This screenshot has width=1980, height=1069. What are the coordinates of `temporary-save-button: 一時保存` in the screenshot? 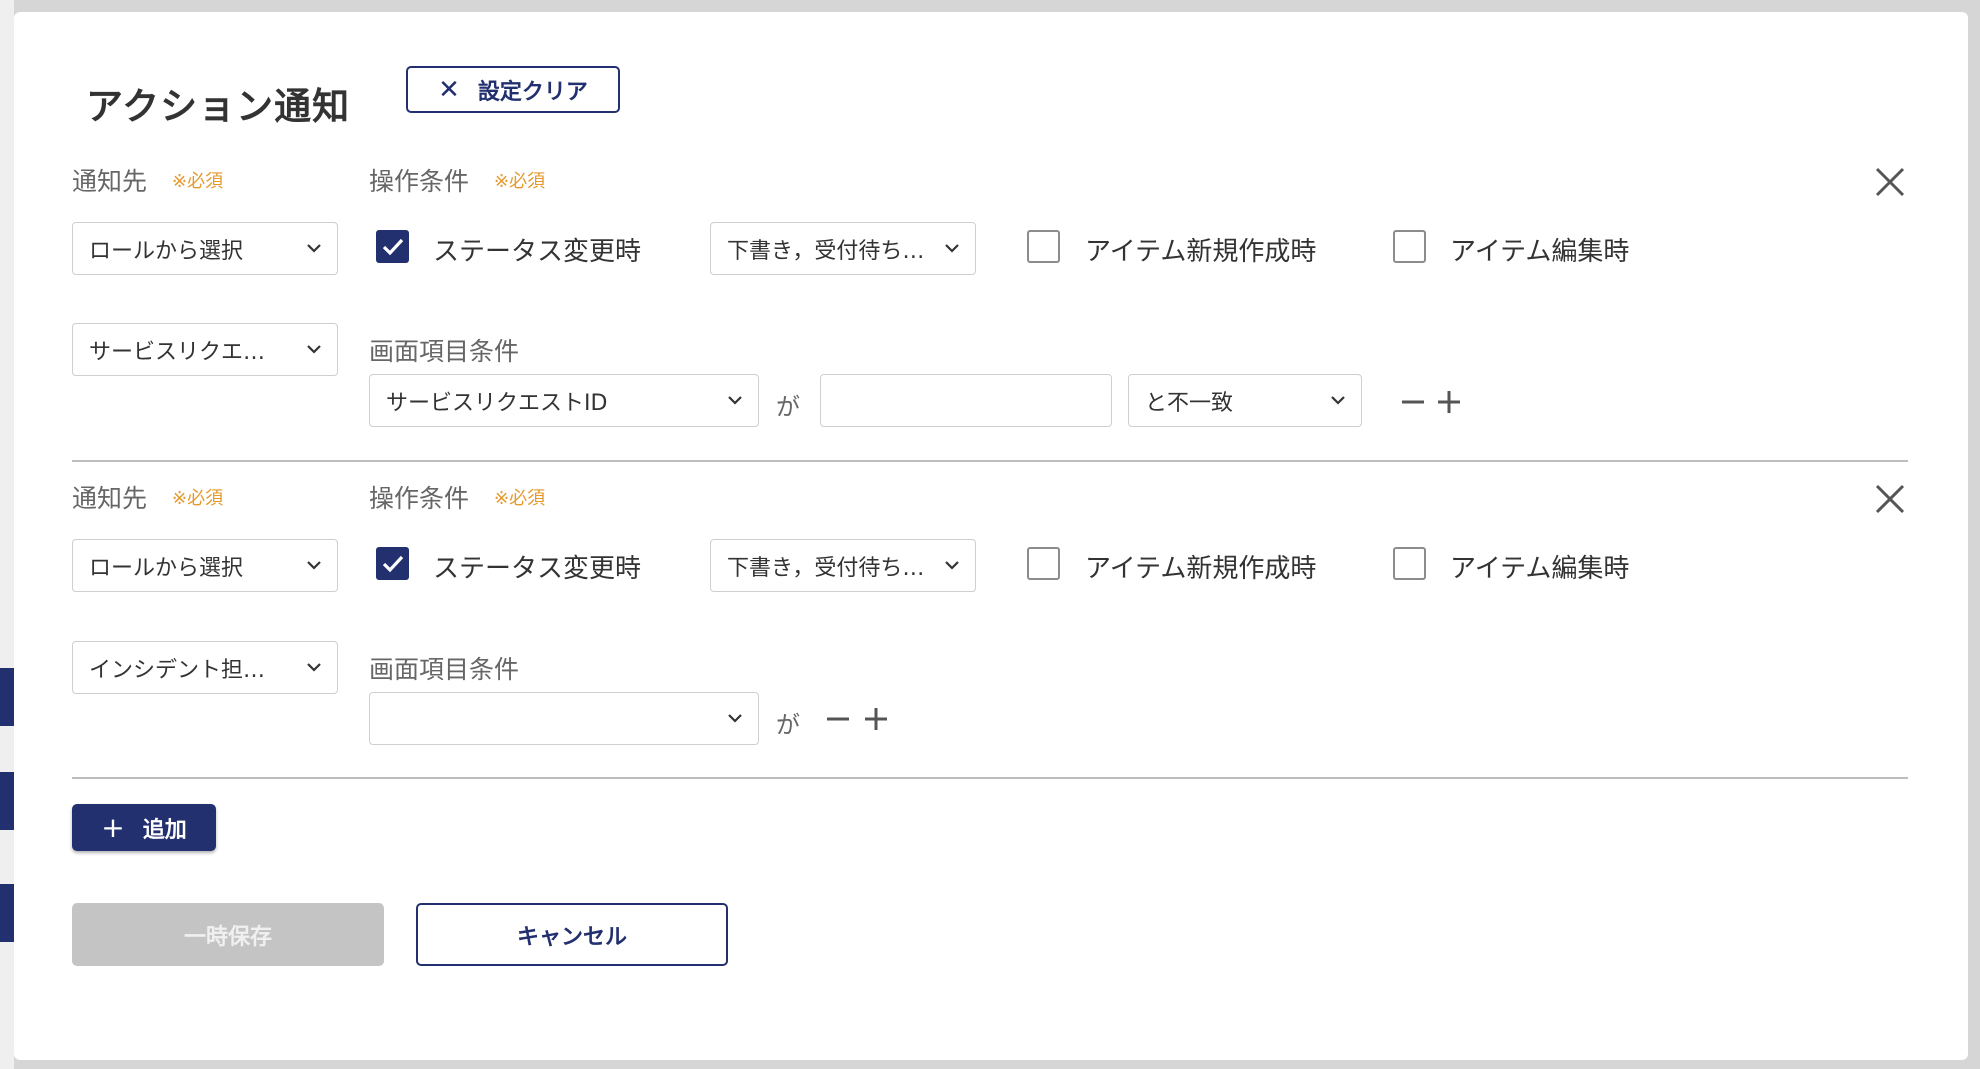 It's located at (228, 934).